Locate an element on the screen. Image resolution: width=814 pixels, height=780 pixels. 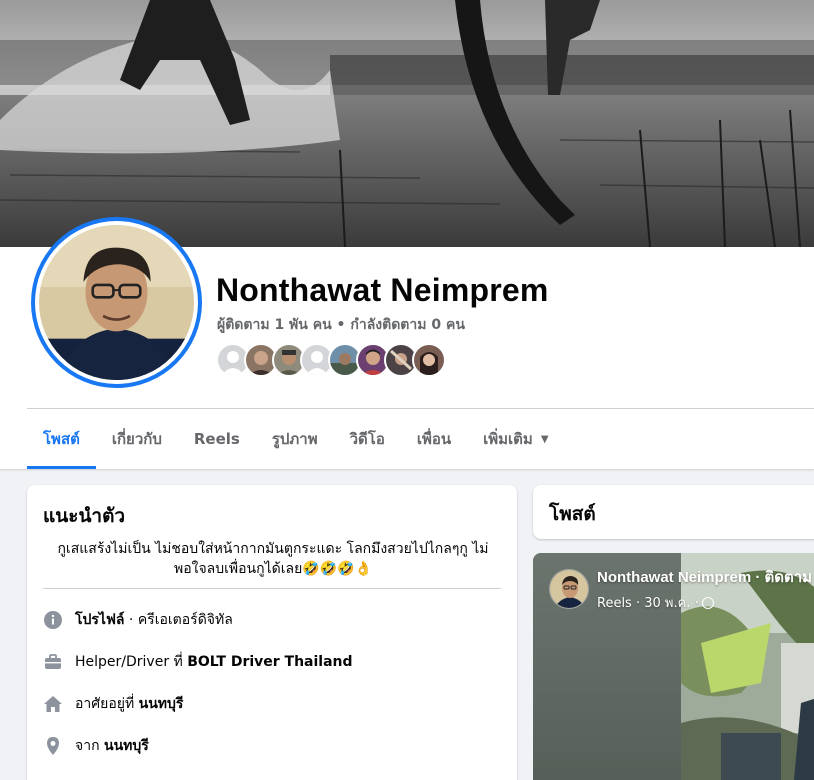
tab-more: เพิ่มเติม ▼ is located at coordinates (515, 439).